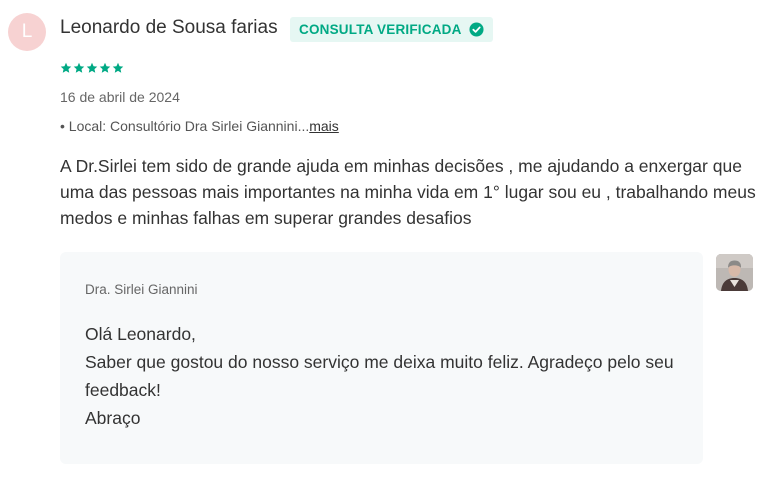 The width and height of the screenshot is (764, 486). What do you see at coordinates (324, 126) in the screenshot?
I see `more-link: mais` at bounding box center [324, 126].